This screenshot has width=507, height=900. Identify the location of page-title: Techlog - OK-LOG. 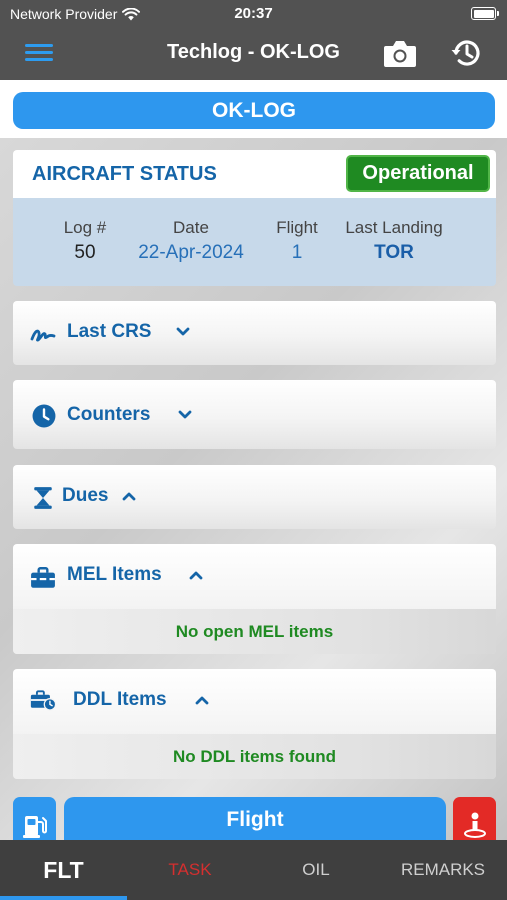
(253, 52).